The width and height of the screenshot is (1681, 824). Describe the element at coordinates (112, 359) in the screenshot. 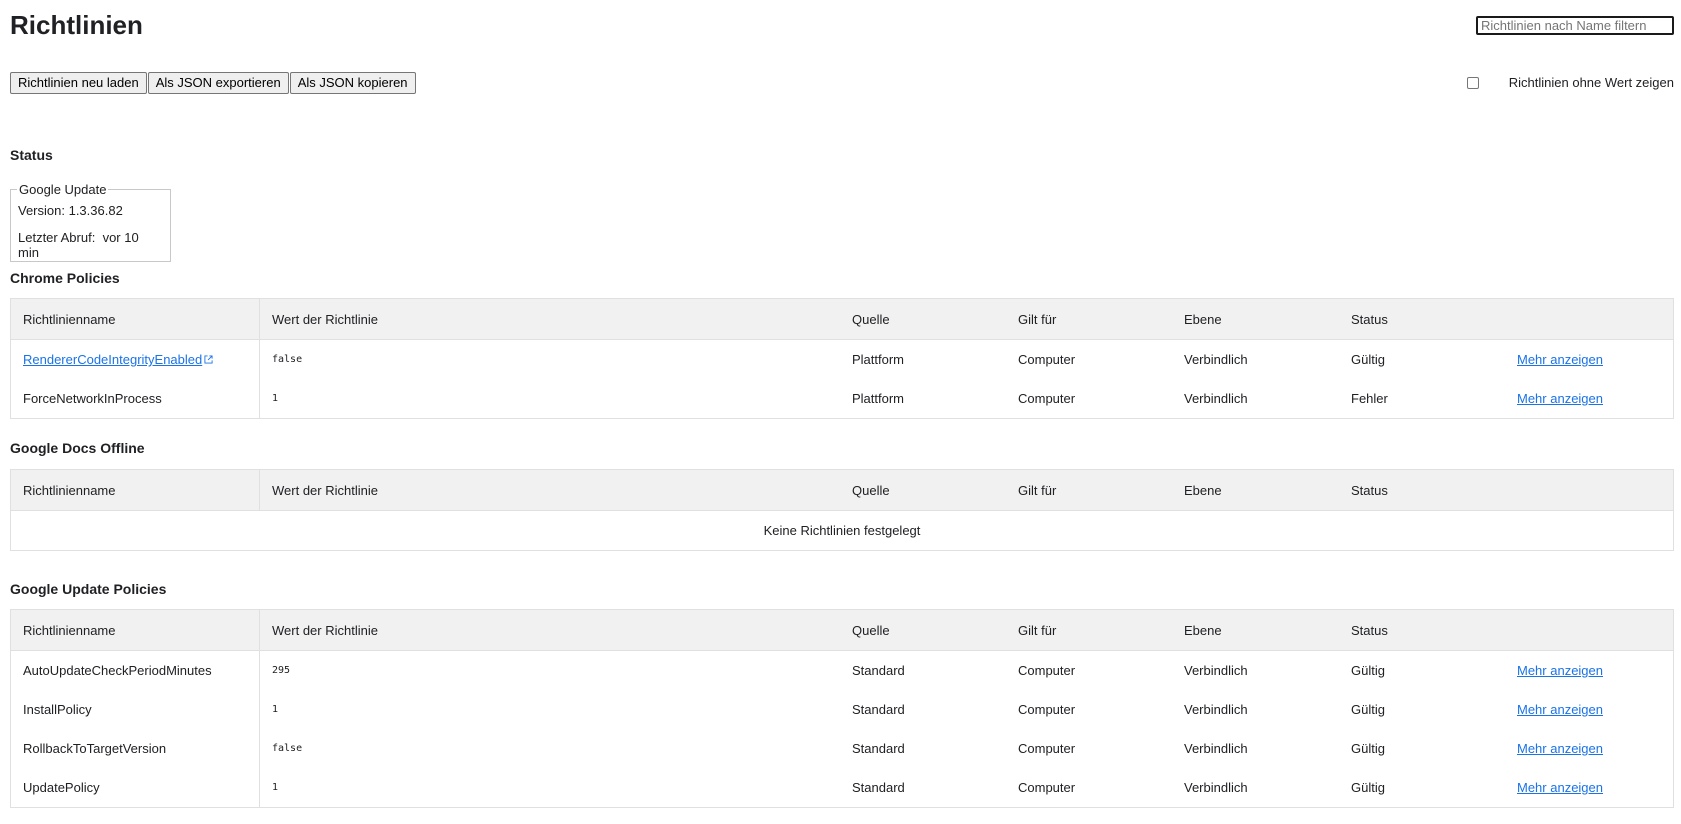

I see `policy-doc-link: RendererCodeIntegrityEnabled` at that location.